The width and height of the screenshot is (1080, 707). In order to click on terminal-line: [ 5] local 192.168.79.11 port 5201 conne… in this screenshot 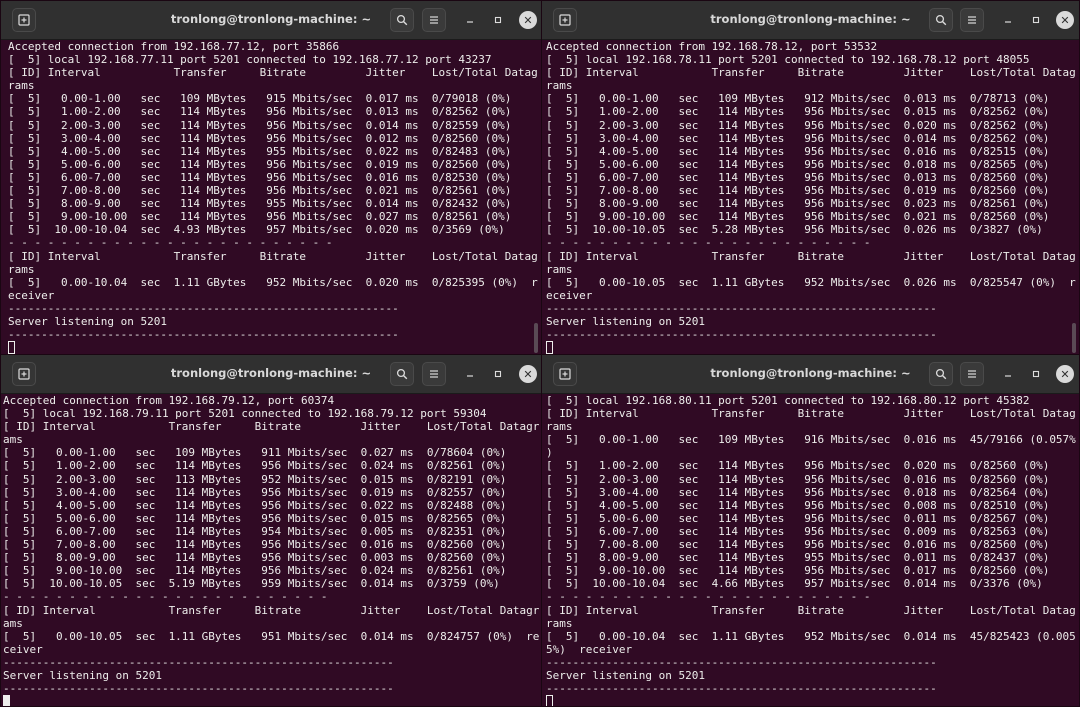, I will do `click(245, 414)`.